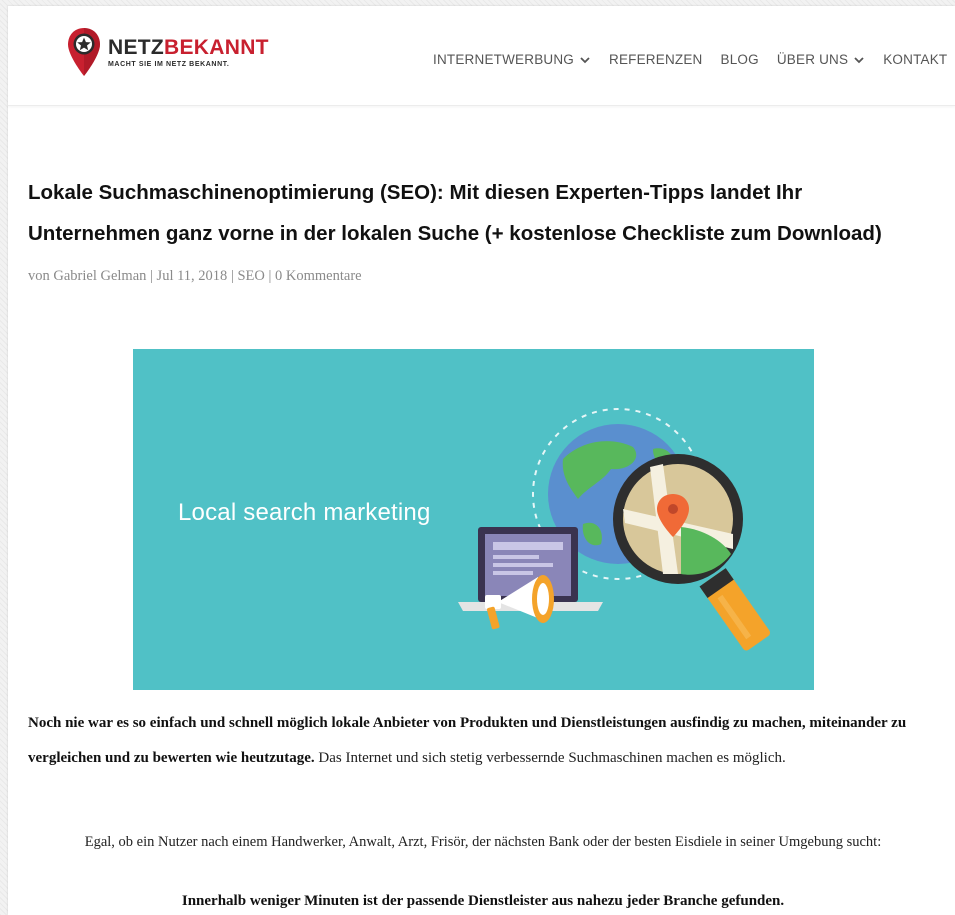 The width and height of the screenshot is (955, 915). Describe the element at coordinates (84, 52) in the screenshot. I see `map-pin-star-icon` at that location.